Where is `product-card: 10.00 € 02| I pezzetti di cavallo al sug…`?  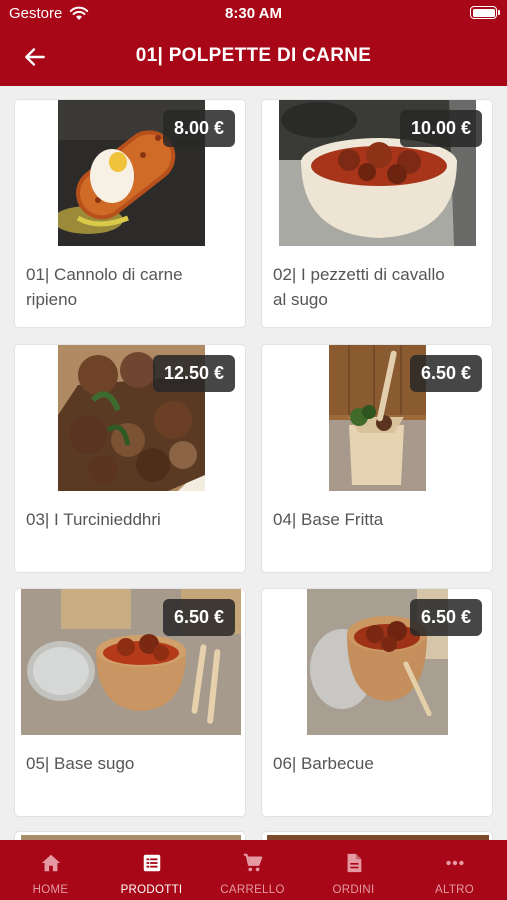 product-card: 10.00 € 02| I pezzetti di cavallo al sug… is located at coordinates (377, 213).